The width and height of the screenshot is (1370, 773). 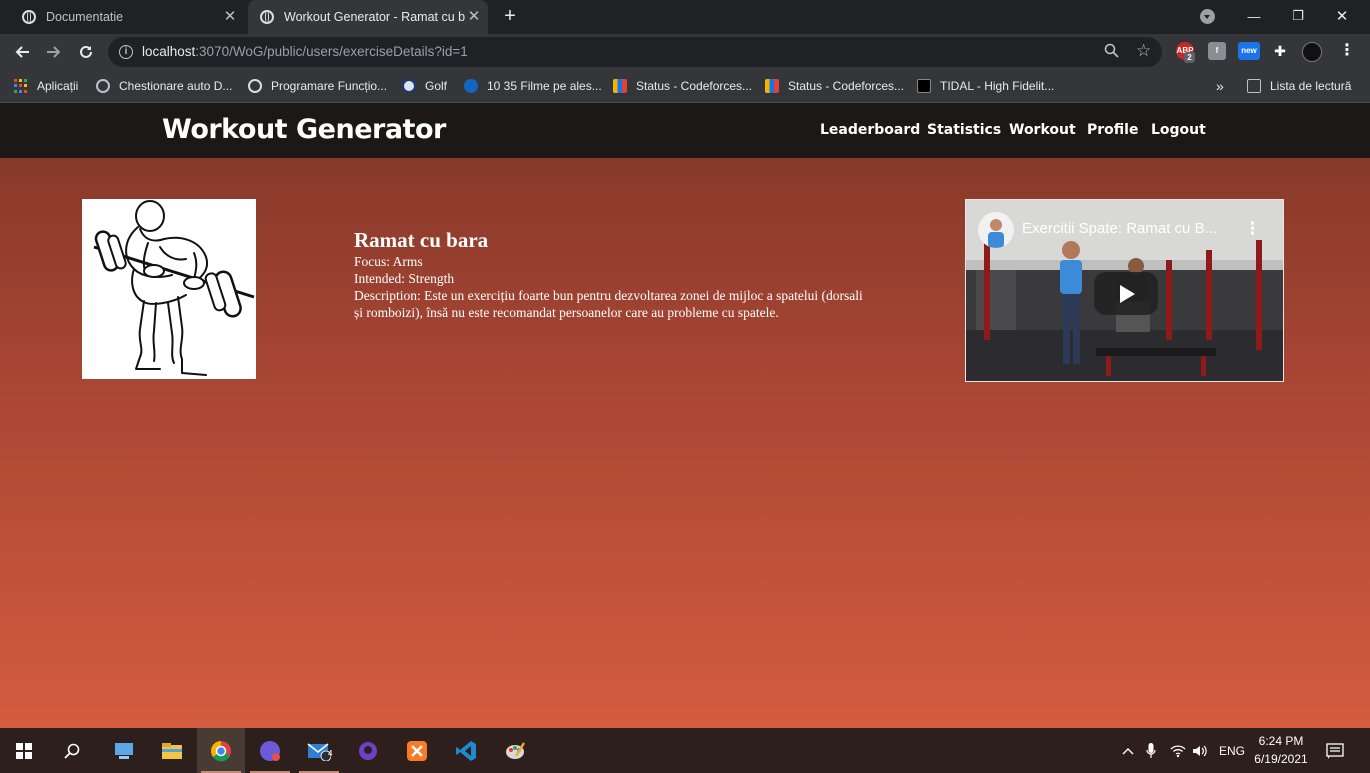 I want to click on back-icon, so click(x=22, y=52).